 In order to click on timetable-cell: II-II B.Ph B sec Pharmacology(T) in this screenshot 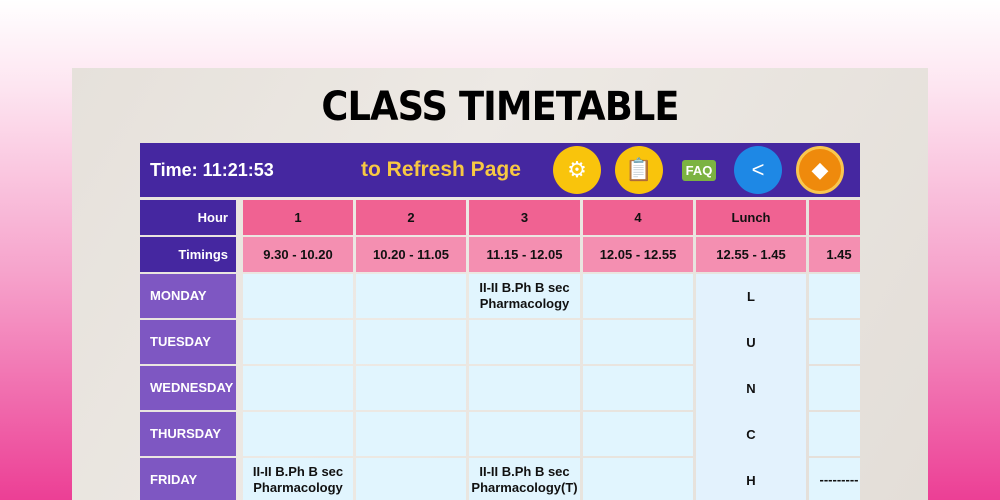, I will do `click(524, 479)`.